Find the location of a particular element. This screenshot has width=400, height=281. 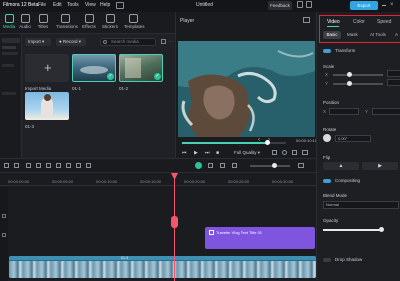

zoom-slider is located at coordinates (270, 166).